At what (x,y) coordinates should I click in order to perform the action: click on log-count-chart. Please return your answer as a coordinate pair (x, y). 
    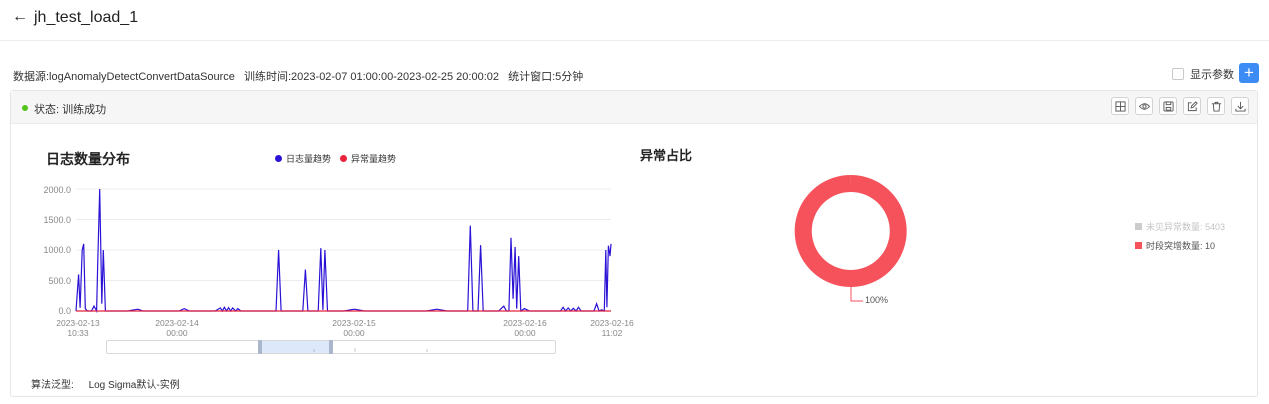
    Looking at the image, I should click on (343, 251).